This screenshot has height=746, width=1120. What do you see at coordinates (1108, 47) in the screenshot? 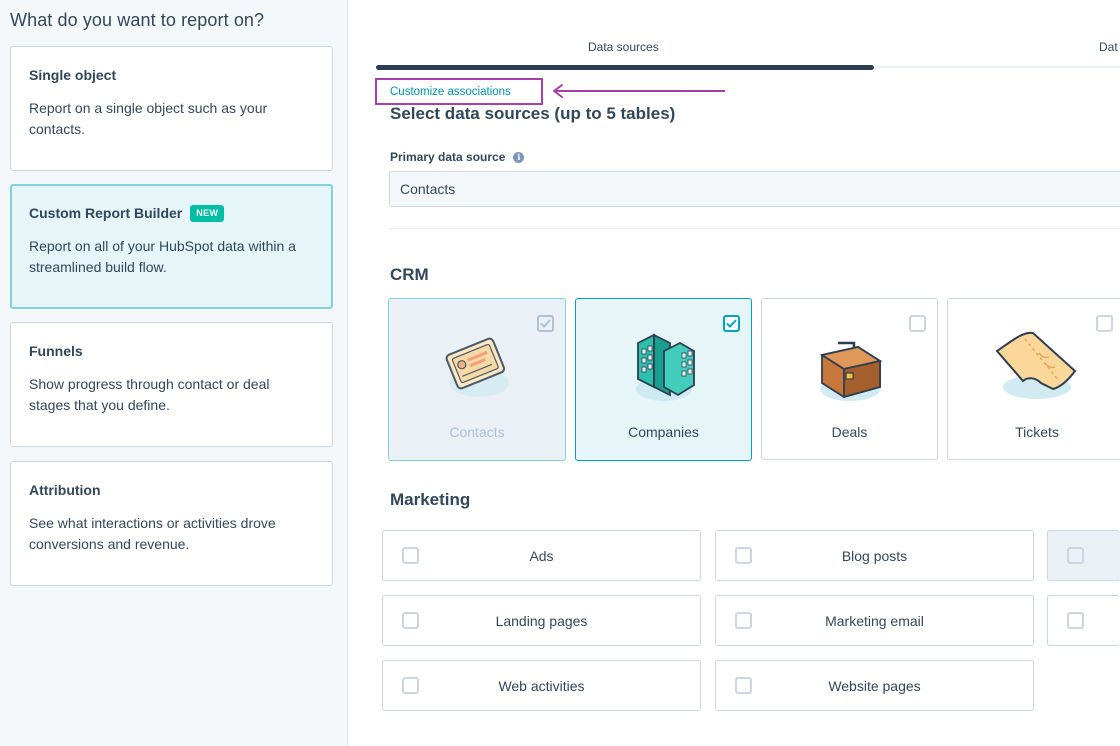
I see `tab-next-step: Dat` at bounding box center [1108, 47].